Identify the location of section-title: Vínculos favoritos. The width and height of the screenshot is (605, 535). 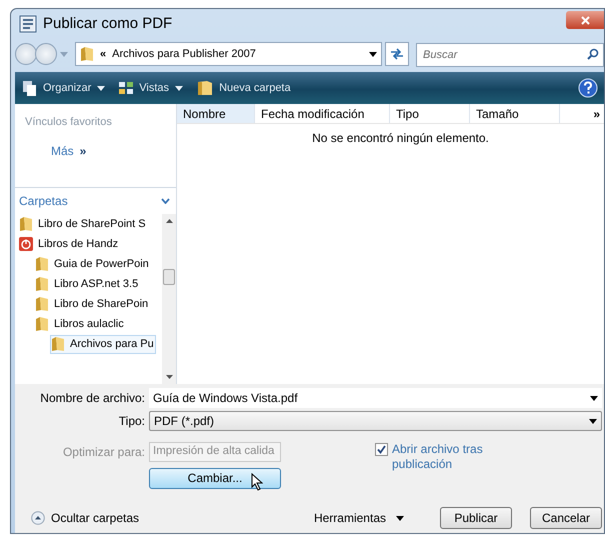
(68, 122).